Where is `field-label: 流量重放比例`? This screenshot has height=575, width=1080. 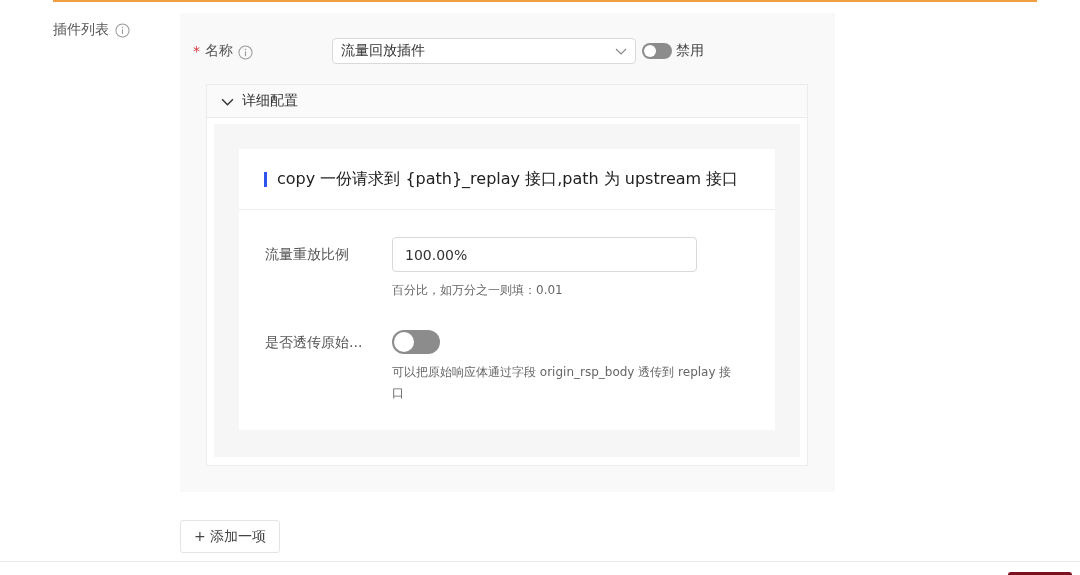 field-label: 流量重放比例 is located at coordinates (307, 254).